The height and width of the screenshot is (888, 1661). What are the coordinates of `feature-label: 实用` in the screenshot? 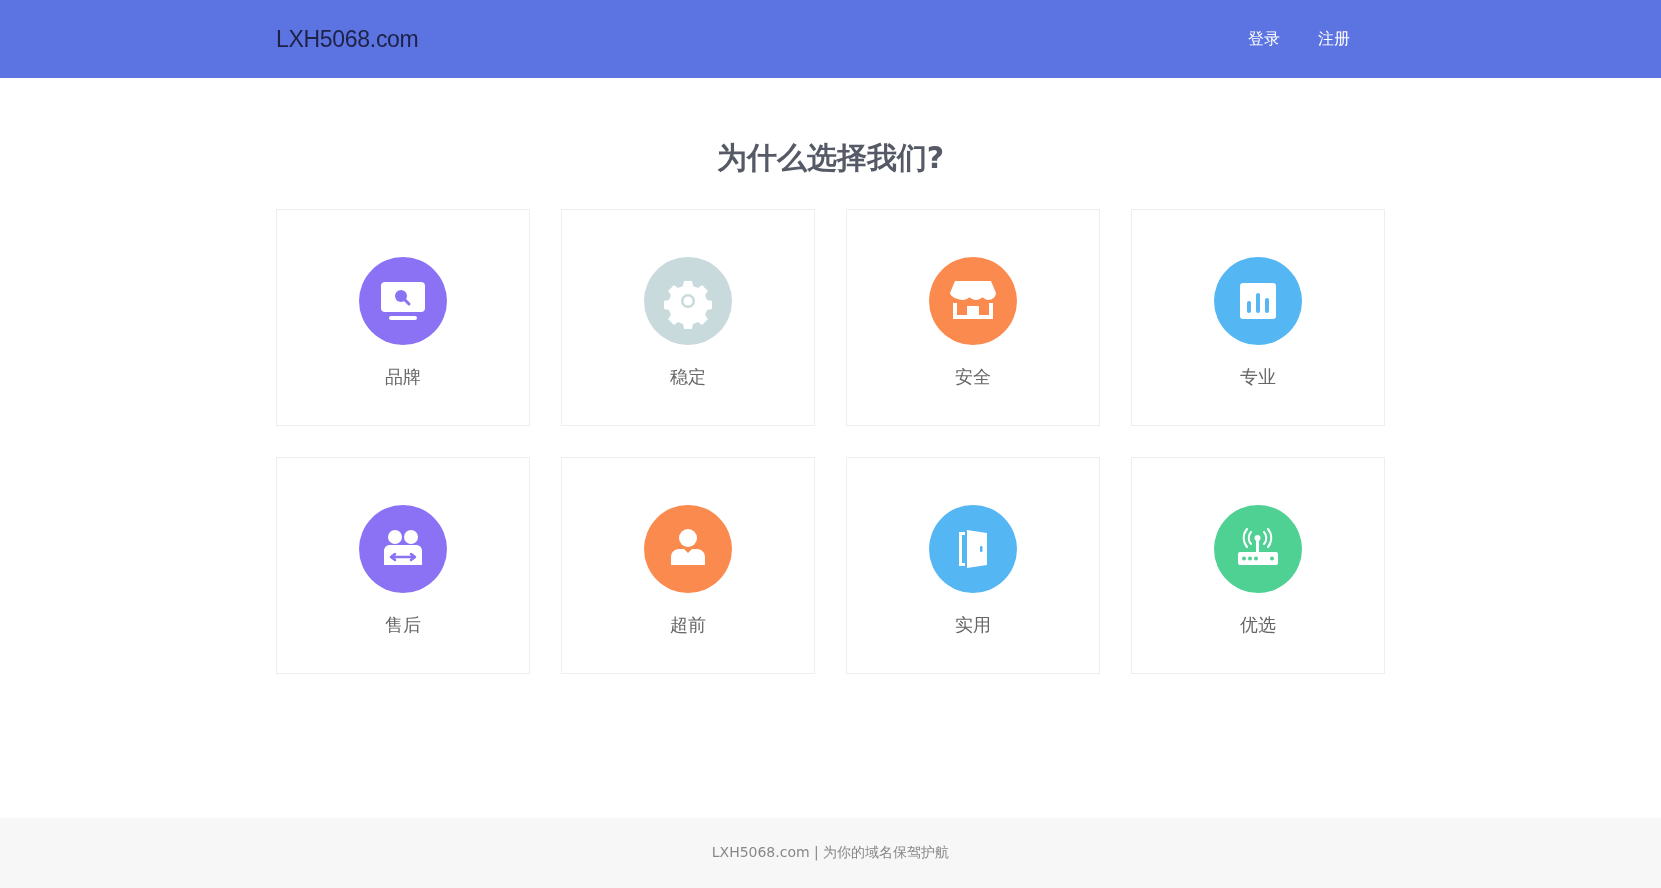 It's located at (972, 625).